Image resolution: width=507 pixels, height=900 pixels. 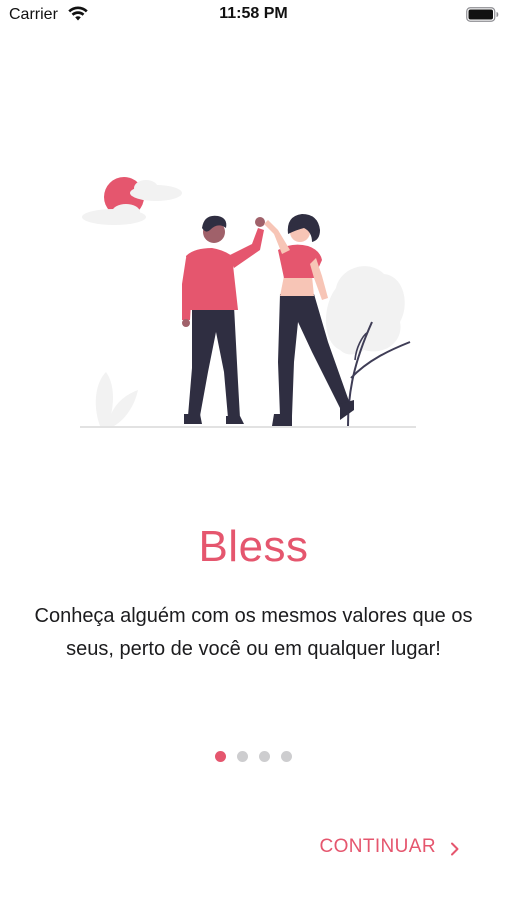 I want to click on continue-button: CONTINUAR, so click(x=389, y=847).